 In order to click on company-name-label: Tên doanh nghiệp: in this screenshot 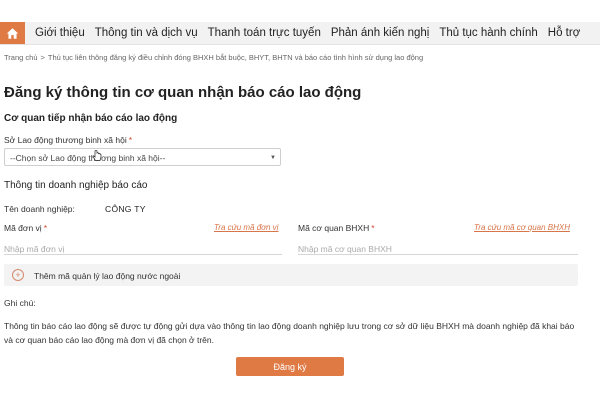, I will do `click(39, 209)`.